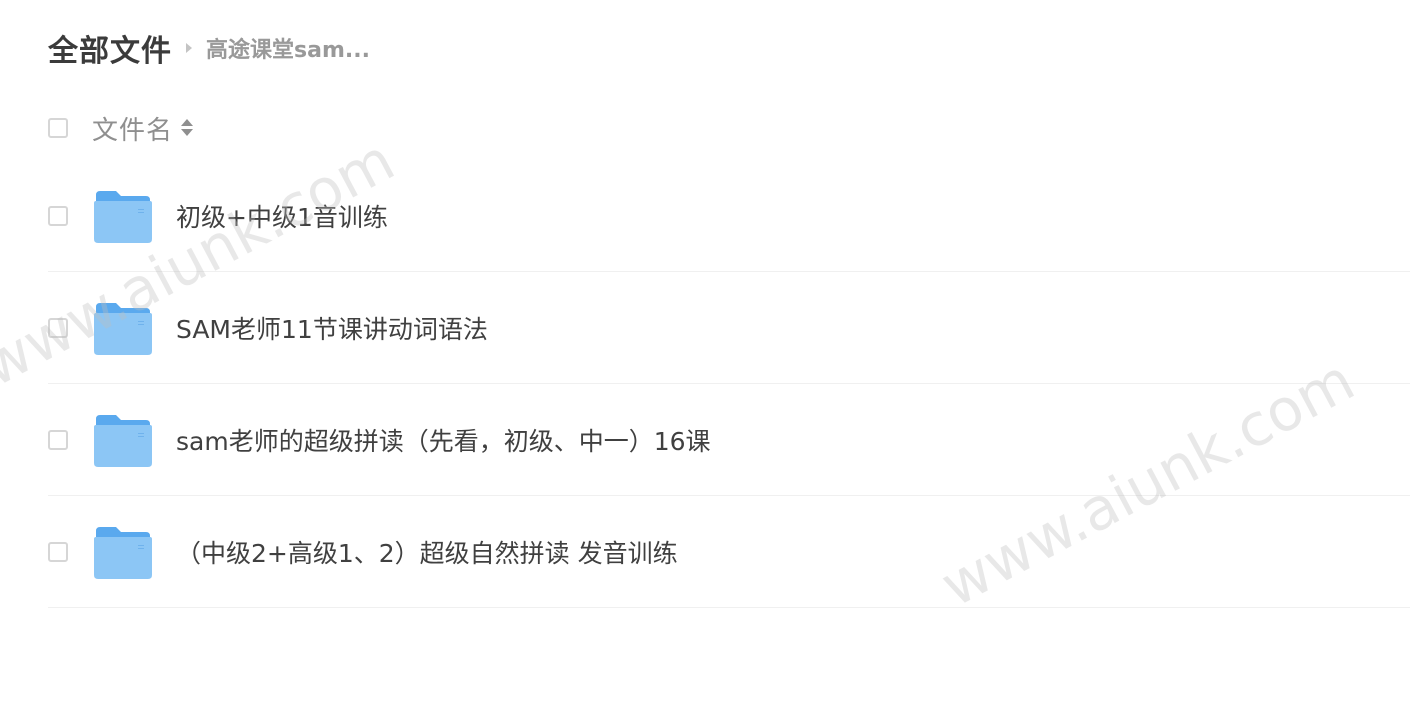 Image resolution: width=1410 pixels, height=722 pixels. What do you see at coordinates (132, 128) in the screenshot?
I see `filename-column-header: 文件名` at bounding box center [132, 128].